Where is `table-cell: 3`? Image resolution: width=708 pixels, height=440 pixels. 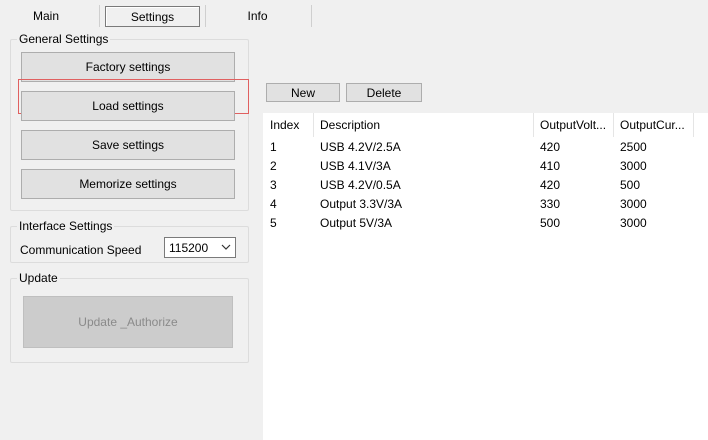 table-cell: 3 is located at coordinates (270, 184).